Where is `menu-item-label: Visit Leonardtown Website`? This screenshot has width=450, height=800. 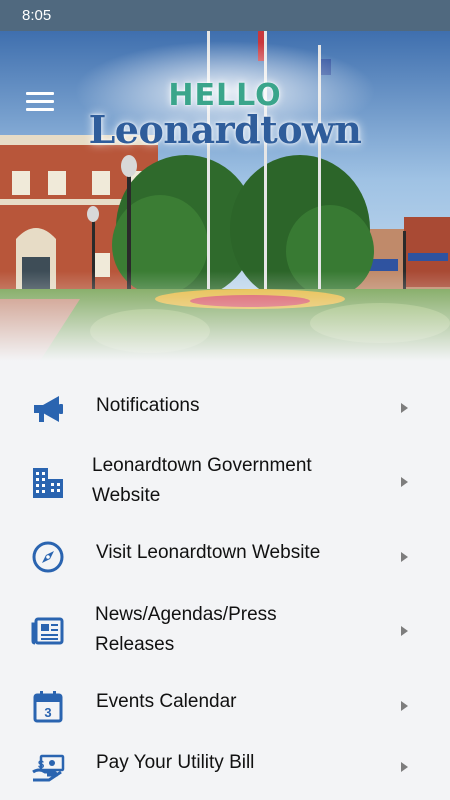 menu-item-label: Visit Leonardtown Website is located at coordinates (208, 552).